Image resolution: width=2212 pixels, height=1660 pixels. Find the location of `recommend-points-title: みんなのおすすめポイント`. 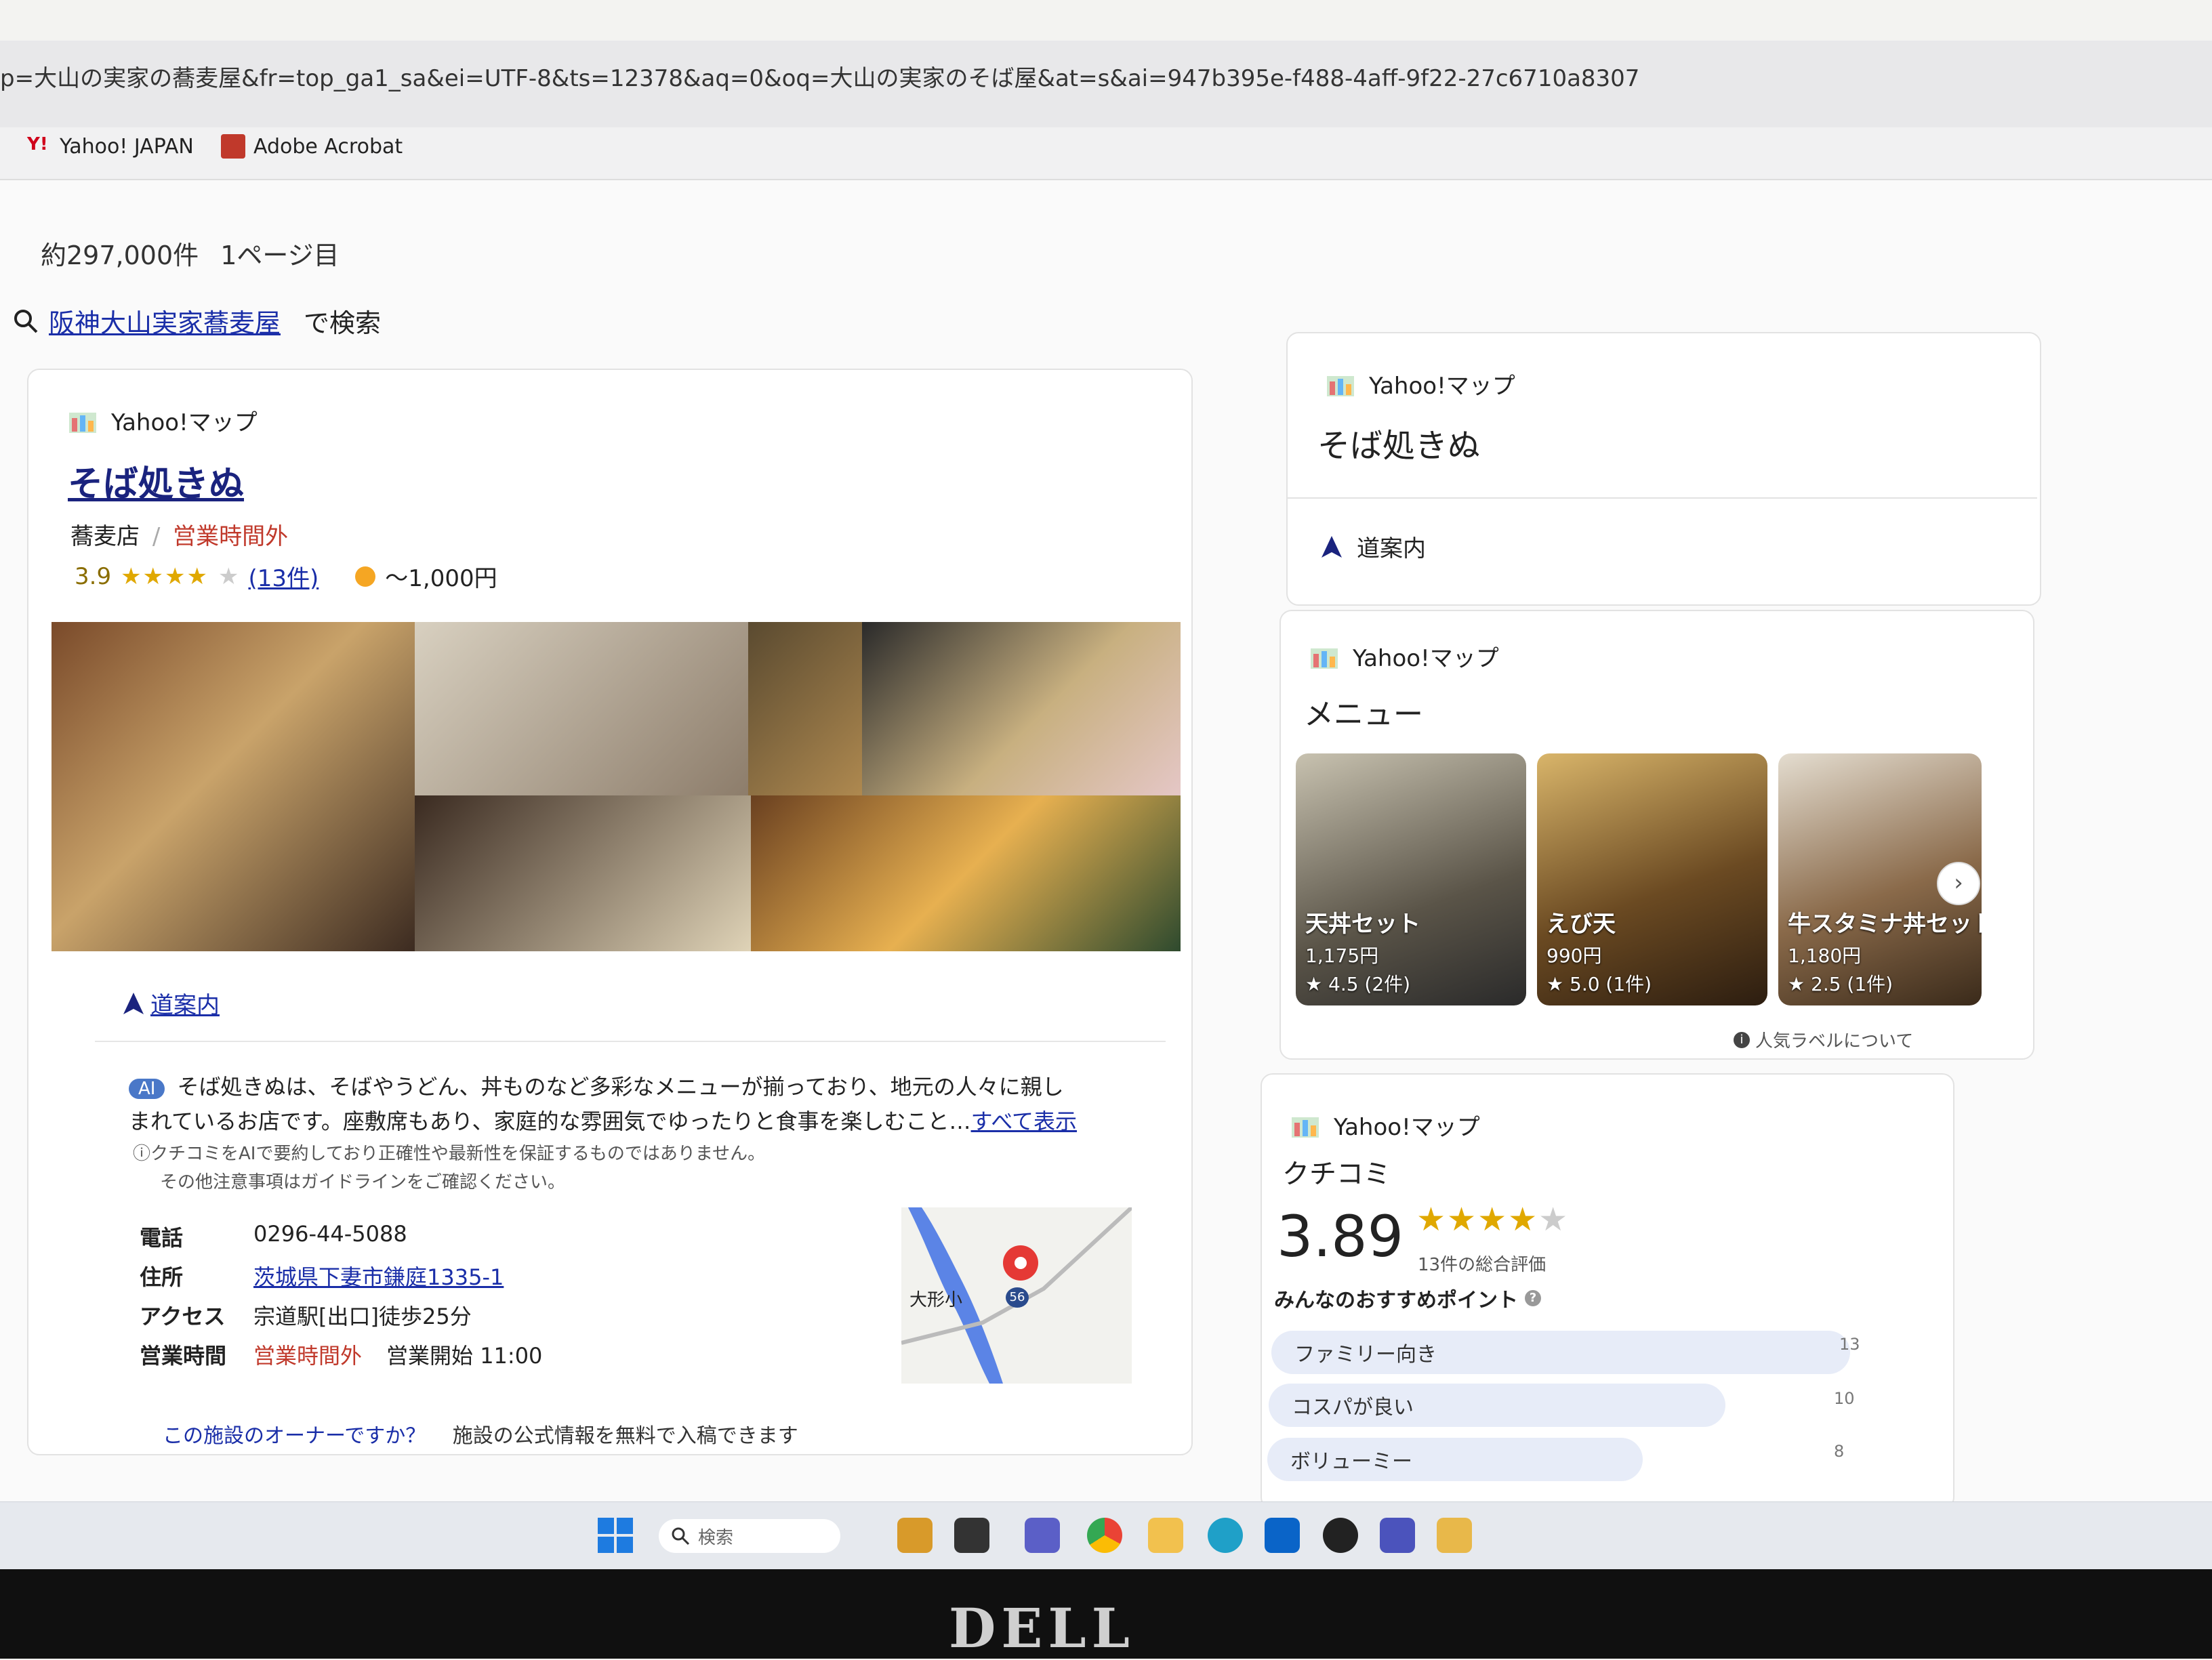

recommend-points-title: みんなのおすすめポイント is located at coordinates (1396, 1300).